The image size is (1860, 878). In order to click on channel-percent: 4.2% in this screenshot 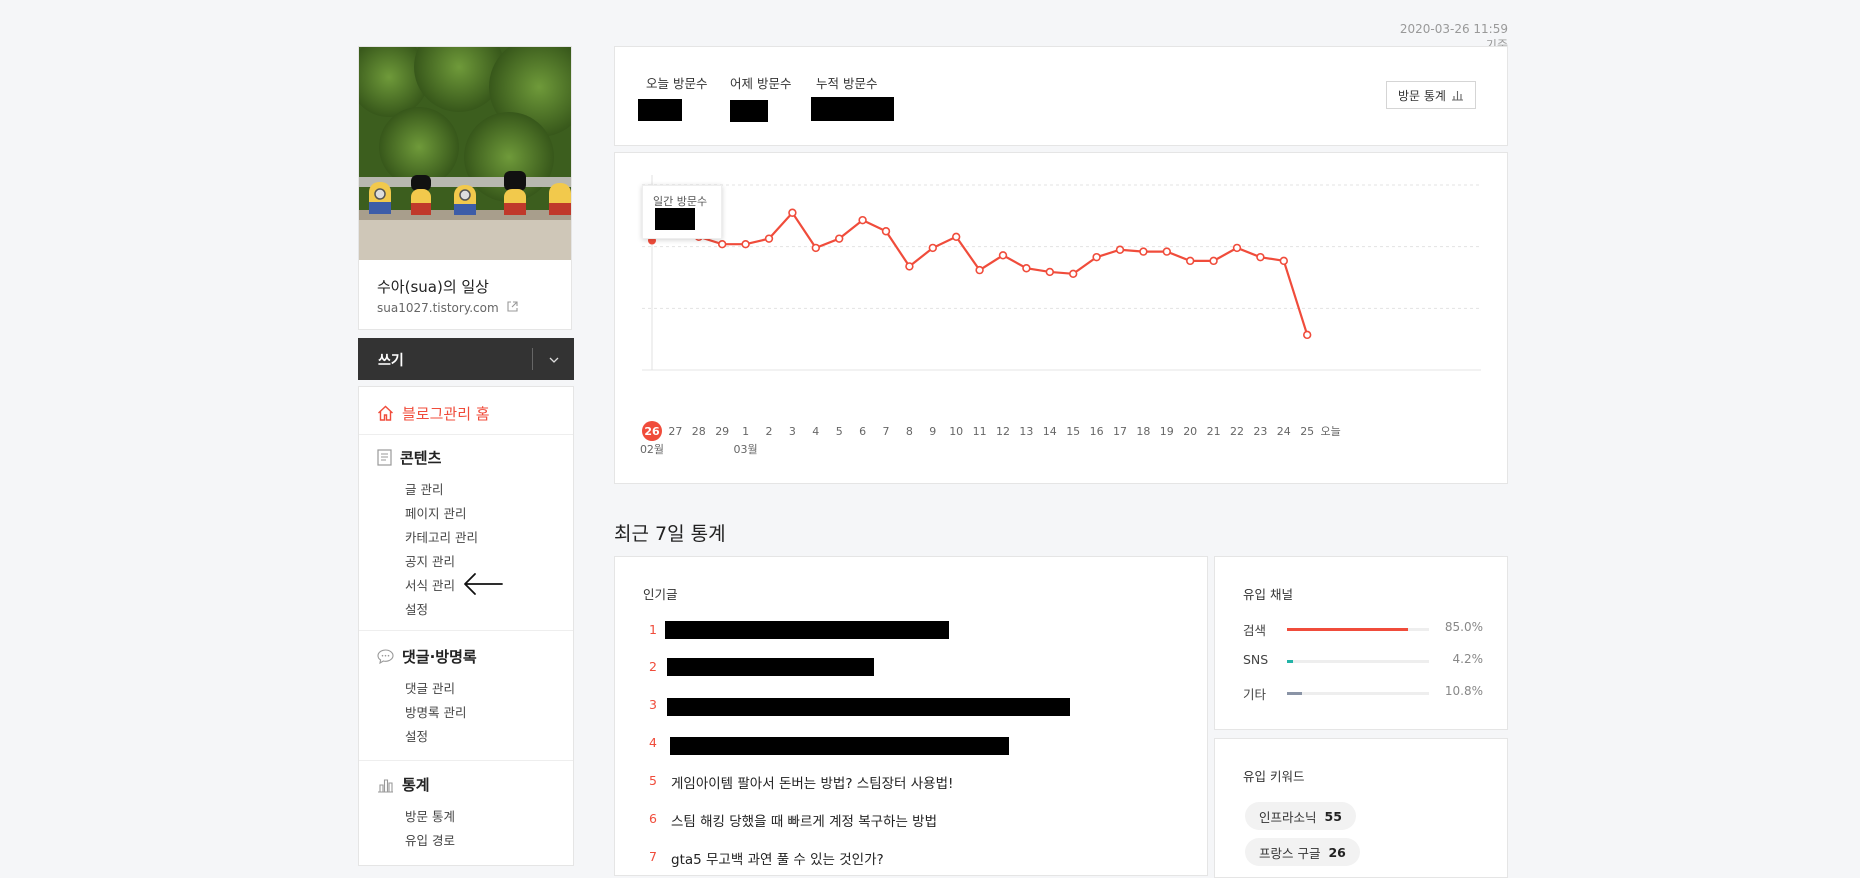, I will do `click(1468, 659)`.